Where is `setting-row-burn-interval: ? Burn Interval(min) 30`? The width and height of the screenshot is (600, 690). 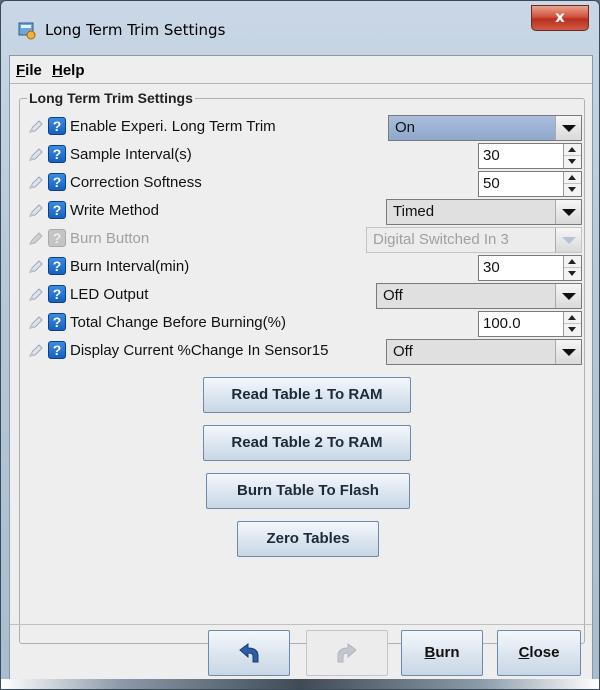
setting-row-burn-interval: ? Burn Interval(min) 30 is located at coordinates (303, 268).